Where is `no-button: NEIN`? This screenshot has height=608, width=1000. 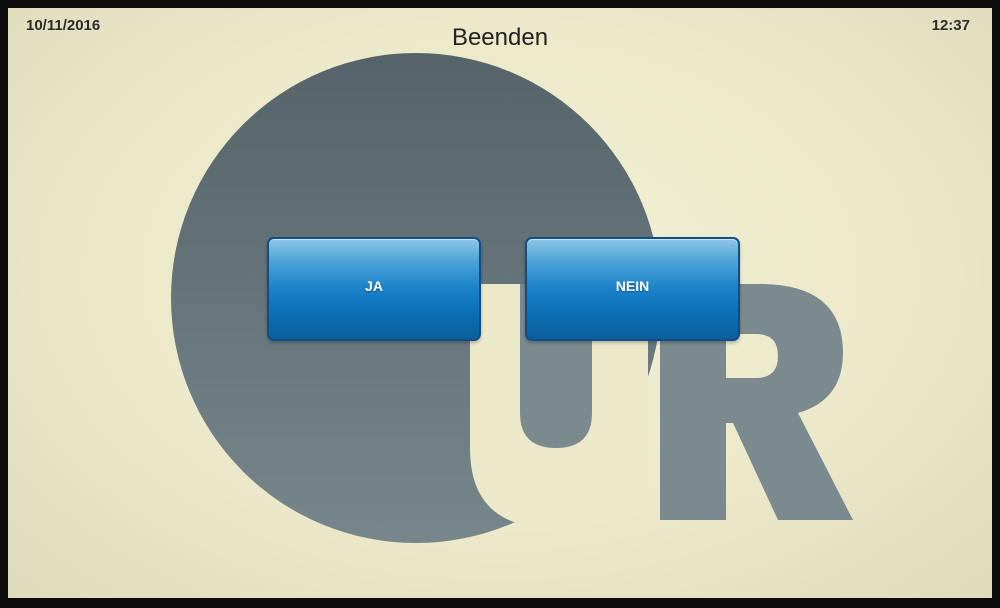 no-button: NEIN is located at coordinates (632, 289).